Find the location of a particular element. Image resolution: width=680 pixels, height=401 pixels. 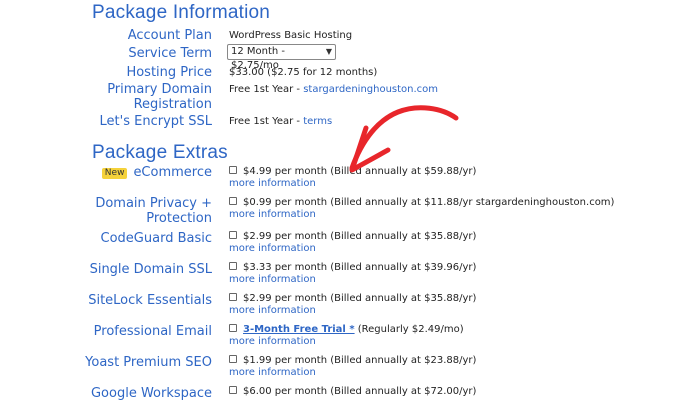

service-term-label: Service Term is located at coordinates (170, 53).